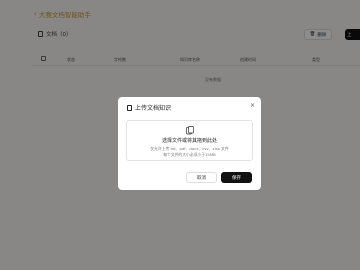 The image size is (360, 270). What do you see at coordinates (153, 108) in the screenshot?
I see `dialog-title-label: 上传文档知识` at bounding box center [153, 108].